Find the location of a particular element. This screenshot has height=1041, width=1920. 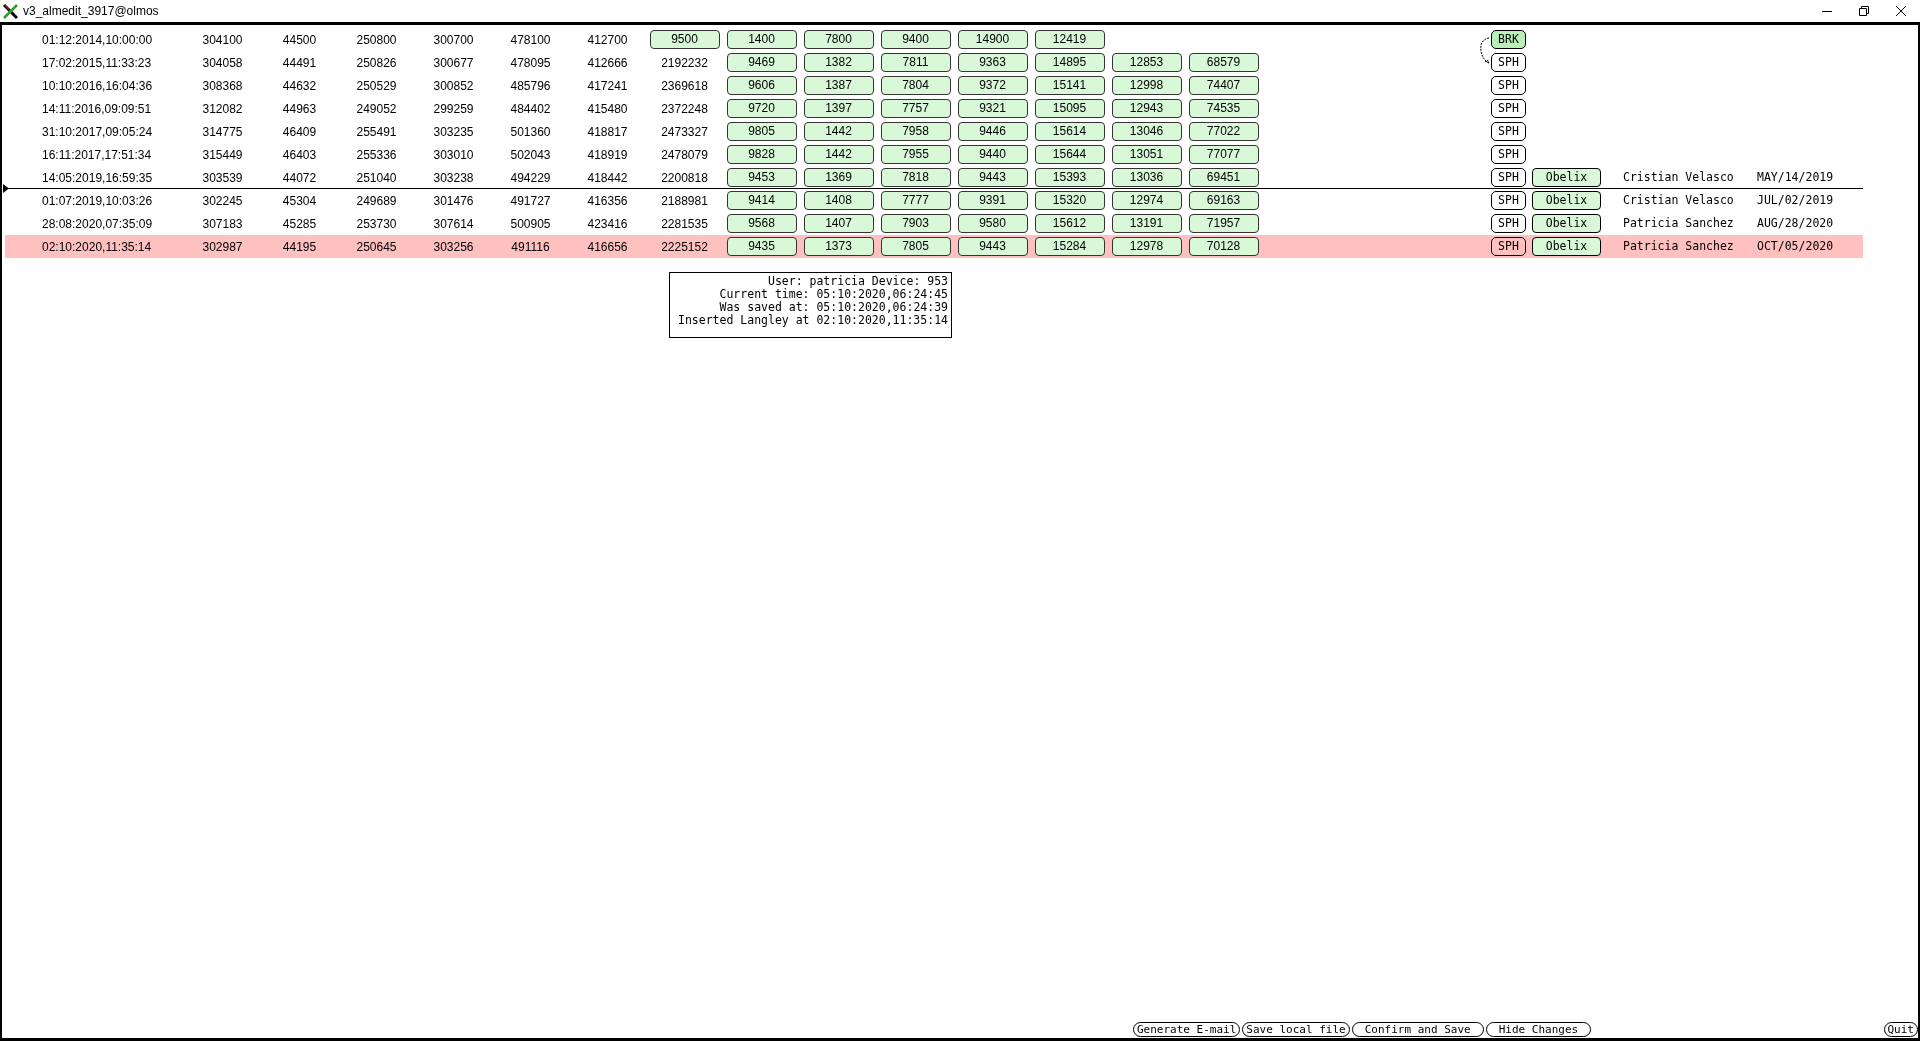

value-box: 69451 is located at coordinates (1223, 177).